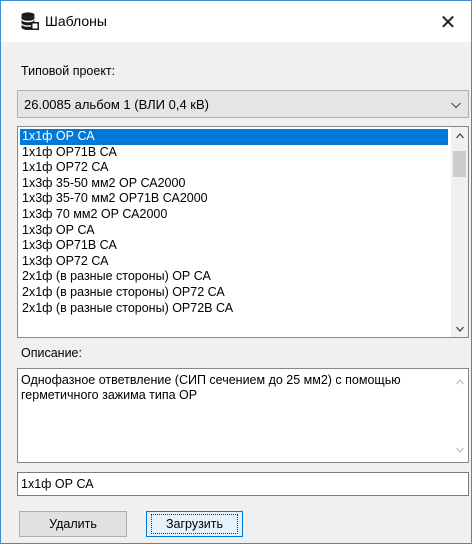  What do you see at coordinates (234, 246) in the screenshot?
I see `list-item: 1х3ф ОР71В СА` at bounding box center [234, 246].